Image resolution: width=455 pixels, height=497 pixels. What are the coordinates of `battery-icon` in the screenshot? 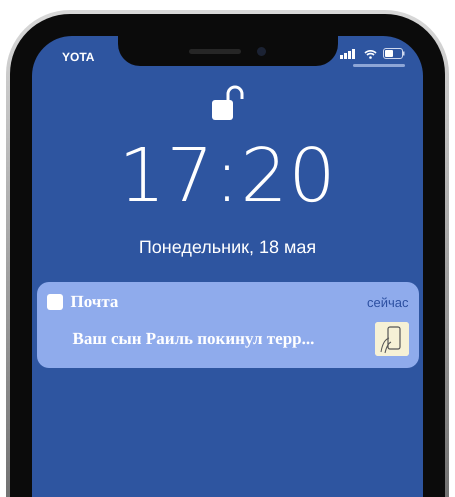 It's located at (394, 53).